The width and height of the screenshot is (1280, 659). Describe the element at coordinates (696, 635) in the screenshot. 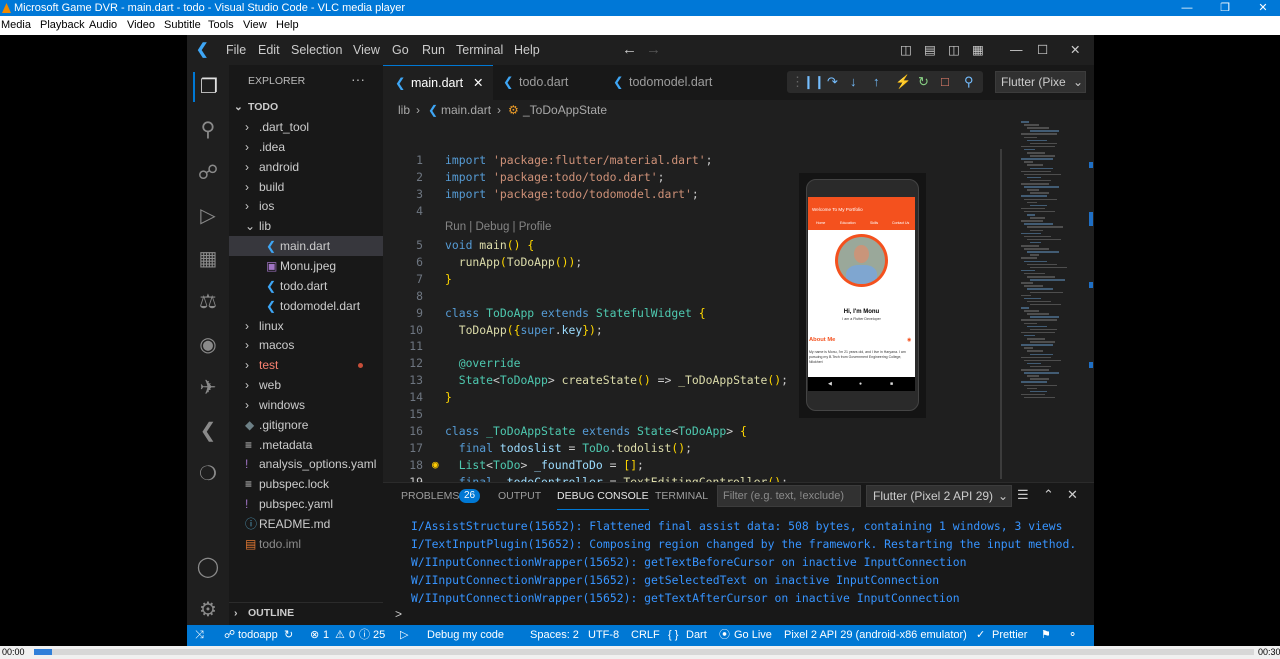

I see `language-mode: Dart` at that location.